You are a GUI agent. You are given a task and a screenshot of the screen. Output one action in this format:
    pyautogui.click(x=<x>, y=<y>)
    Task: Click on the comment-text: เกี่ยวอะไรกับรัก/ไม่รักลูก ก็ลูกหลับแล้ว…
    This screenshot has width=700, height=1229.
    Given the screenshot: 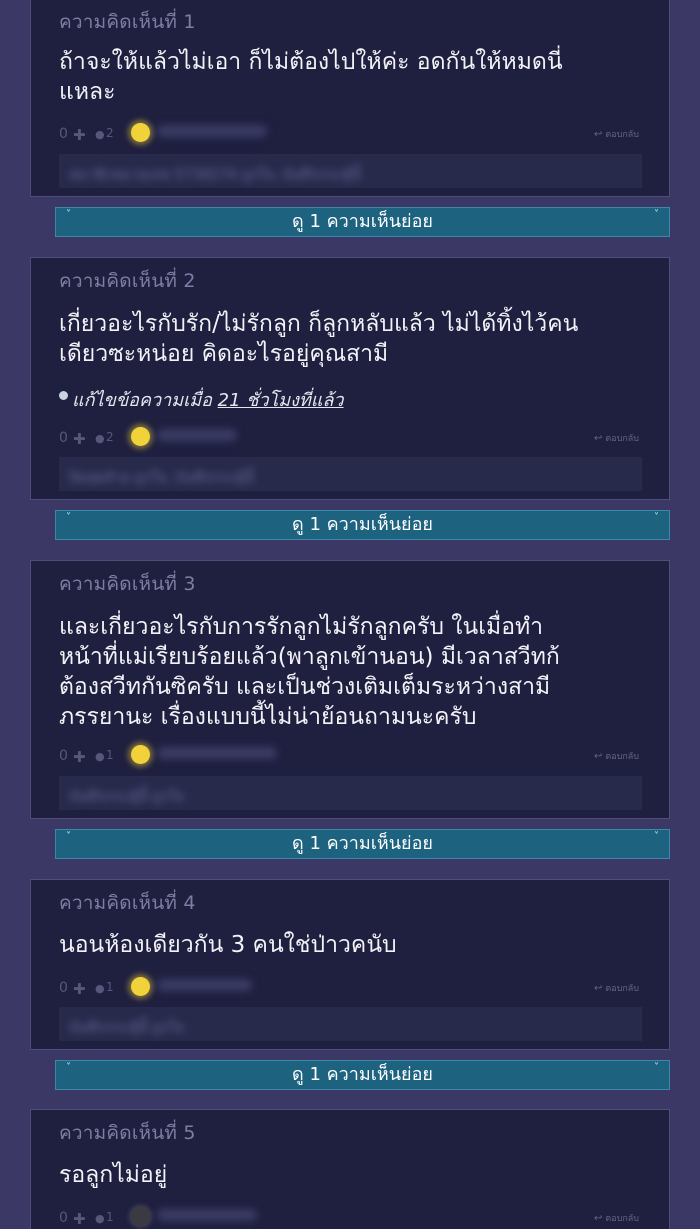 What is the action you would take?
    pyautogui.click(x=319, y=339)
    